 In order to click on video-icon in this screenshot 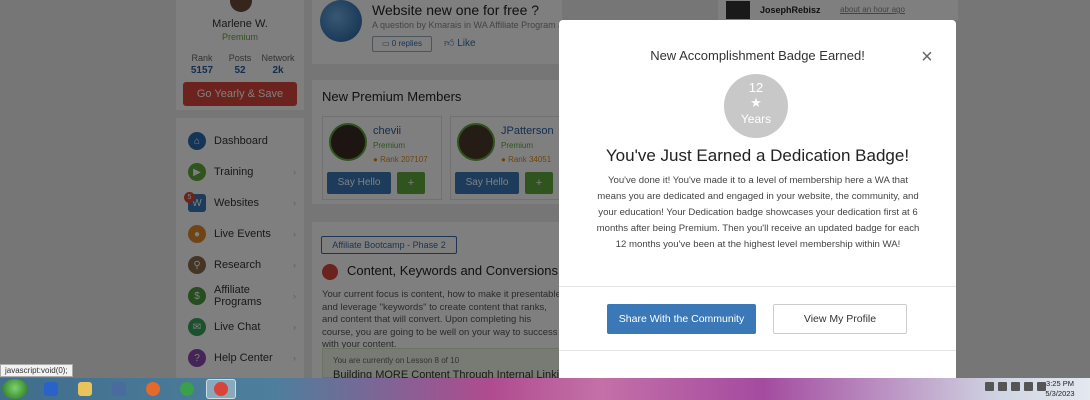, I will do `click(119, 389)`.